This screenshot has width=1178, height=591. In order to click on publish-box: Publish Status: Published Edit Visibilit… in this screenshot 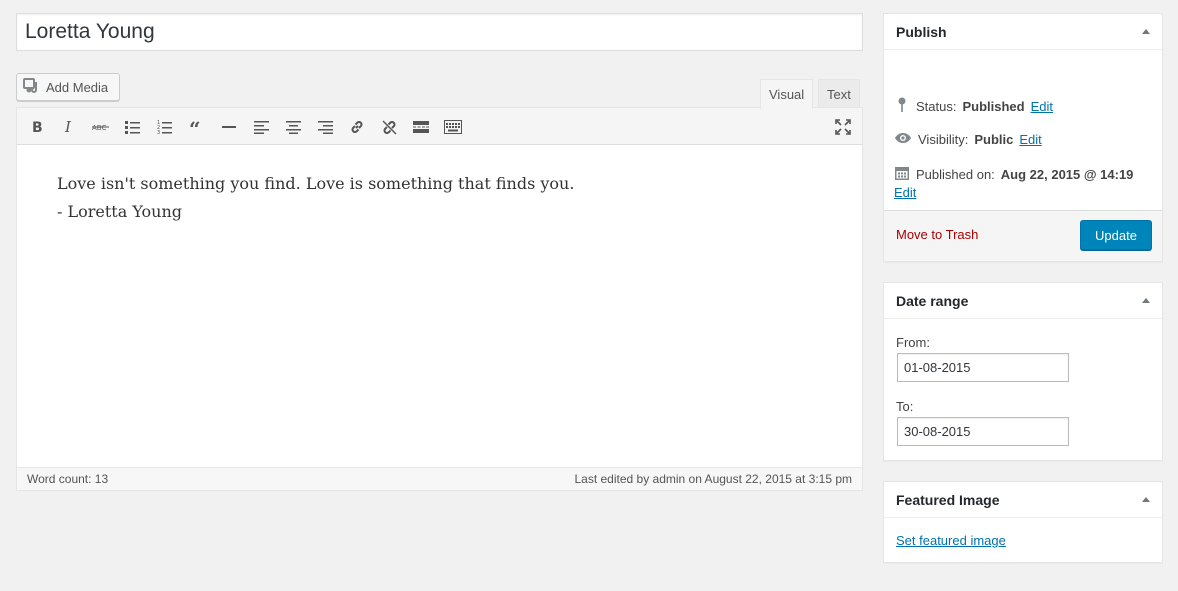, I will do `click(1023, 137)`.